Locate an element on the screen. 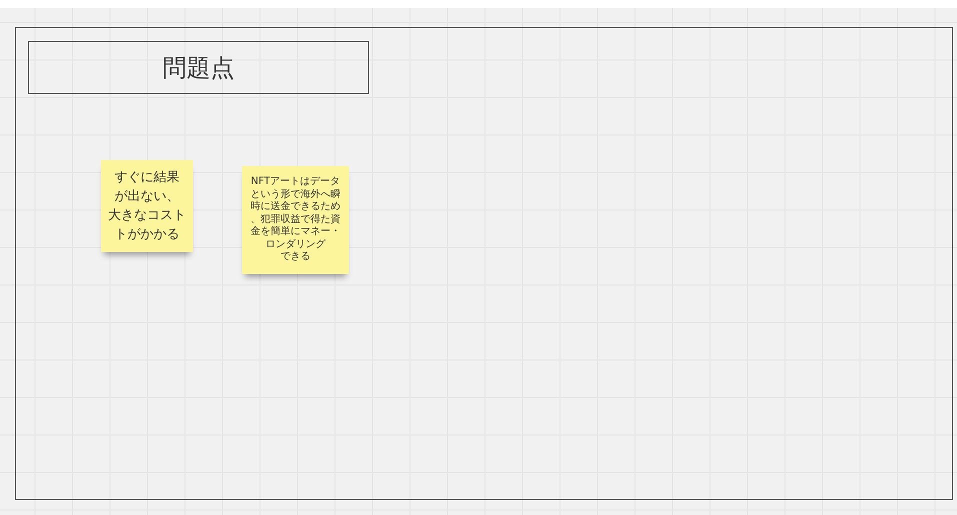 The height and width of the screenshot is (515, 957). sticky-note: NFTアートはデータ という形で海外へ瞬 時に送金できるため 、犯罪収益で得た資 金を簡単にマネー・ ロンダリング できる is located at coordinates (295, 220).